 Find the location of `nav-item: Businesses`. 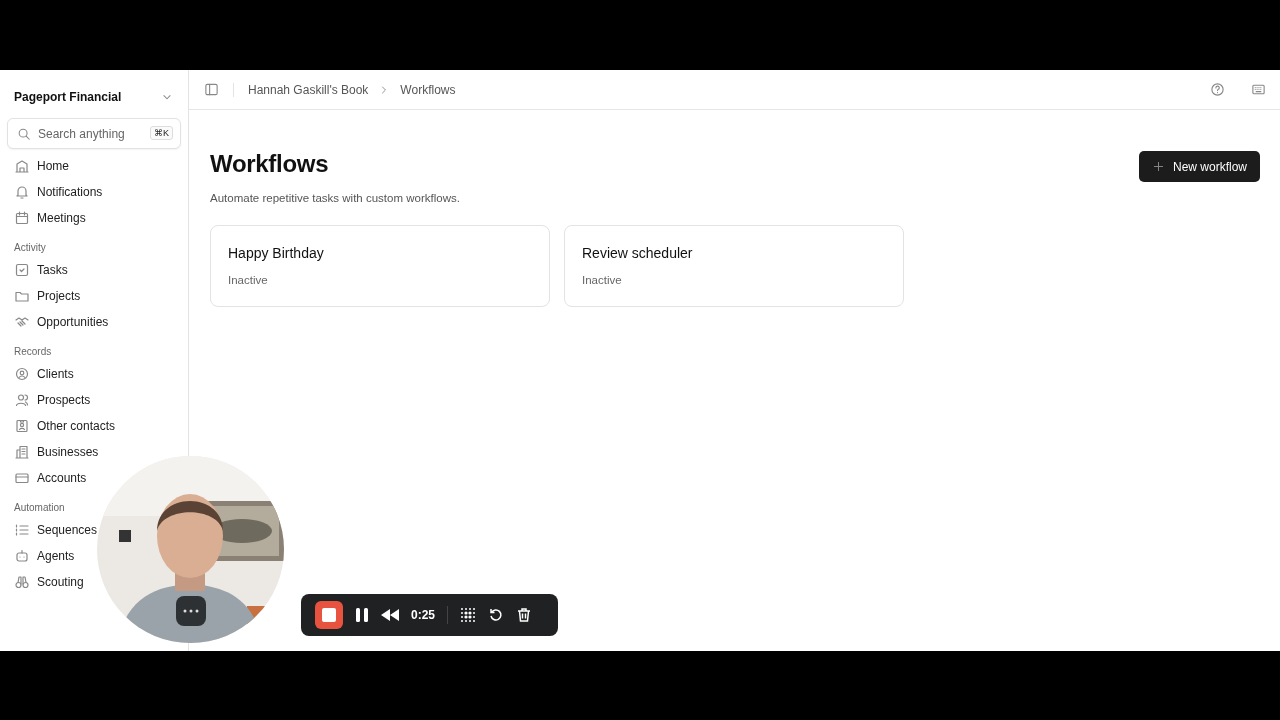

nav-item: Businesses is located at coordinates (53, 452).